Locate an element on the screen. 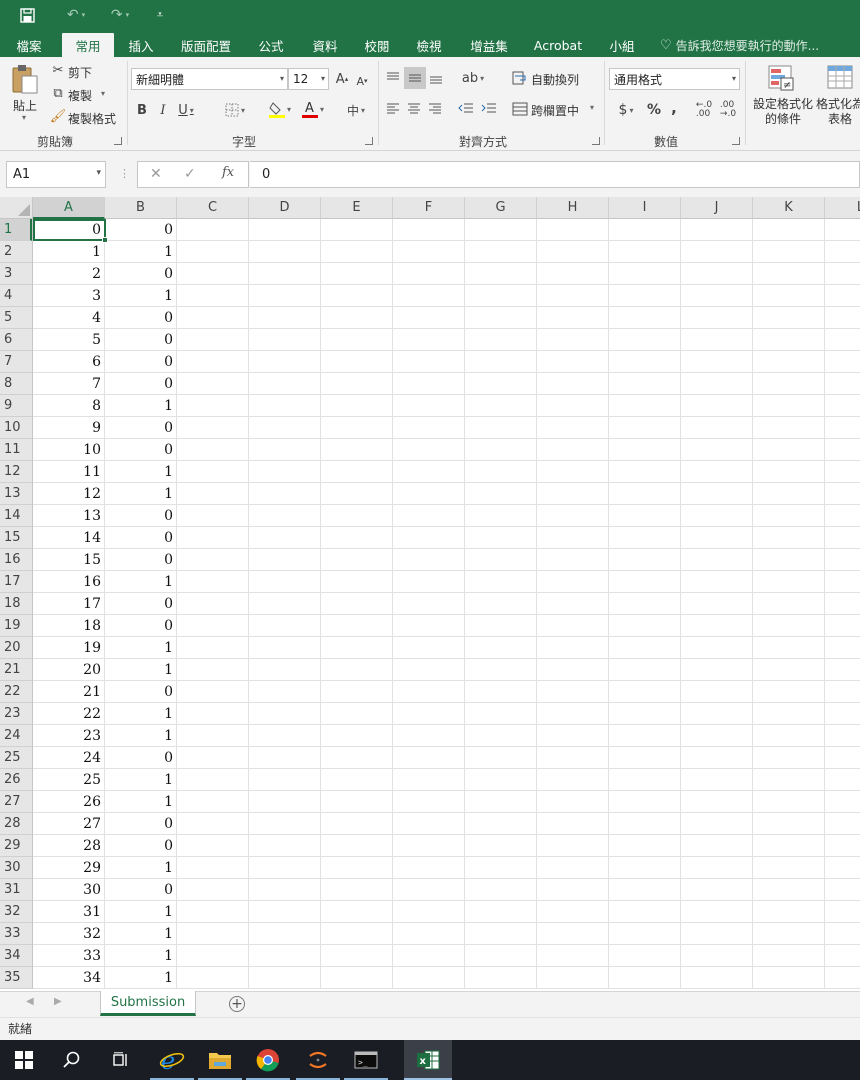 The height and width of the screenshot is (1080, 860). phonetic-icon: 中 ▾ is located at coordinates (356, 110).